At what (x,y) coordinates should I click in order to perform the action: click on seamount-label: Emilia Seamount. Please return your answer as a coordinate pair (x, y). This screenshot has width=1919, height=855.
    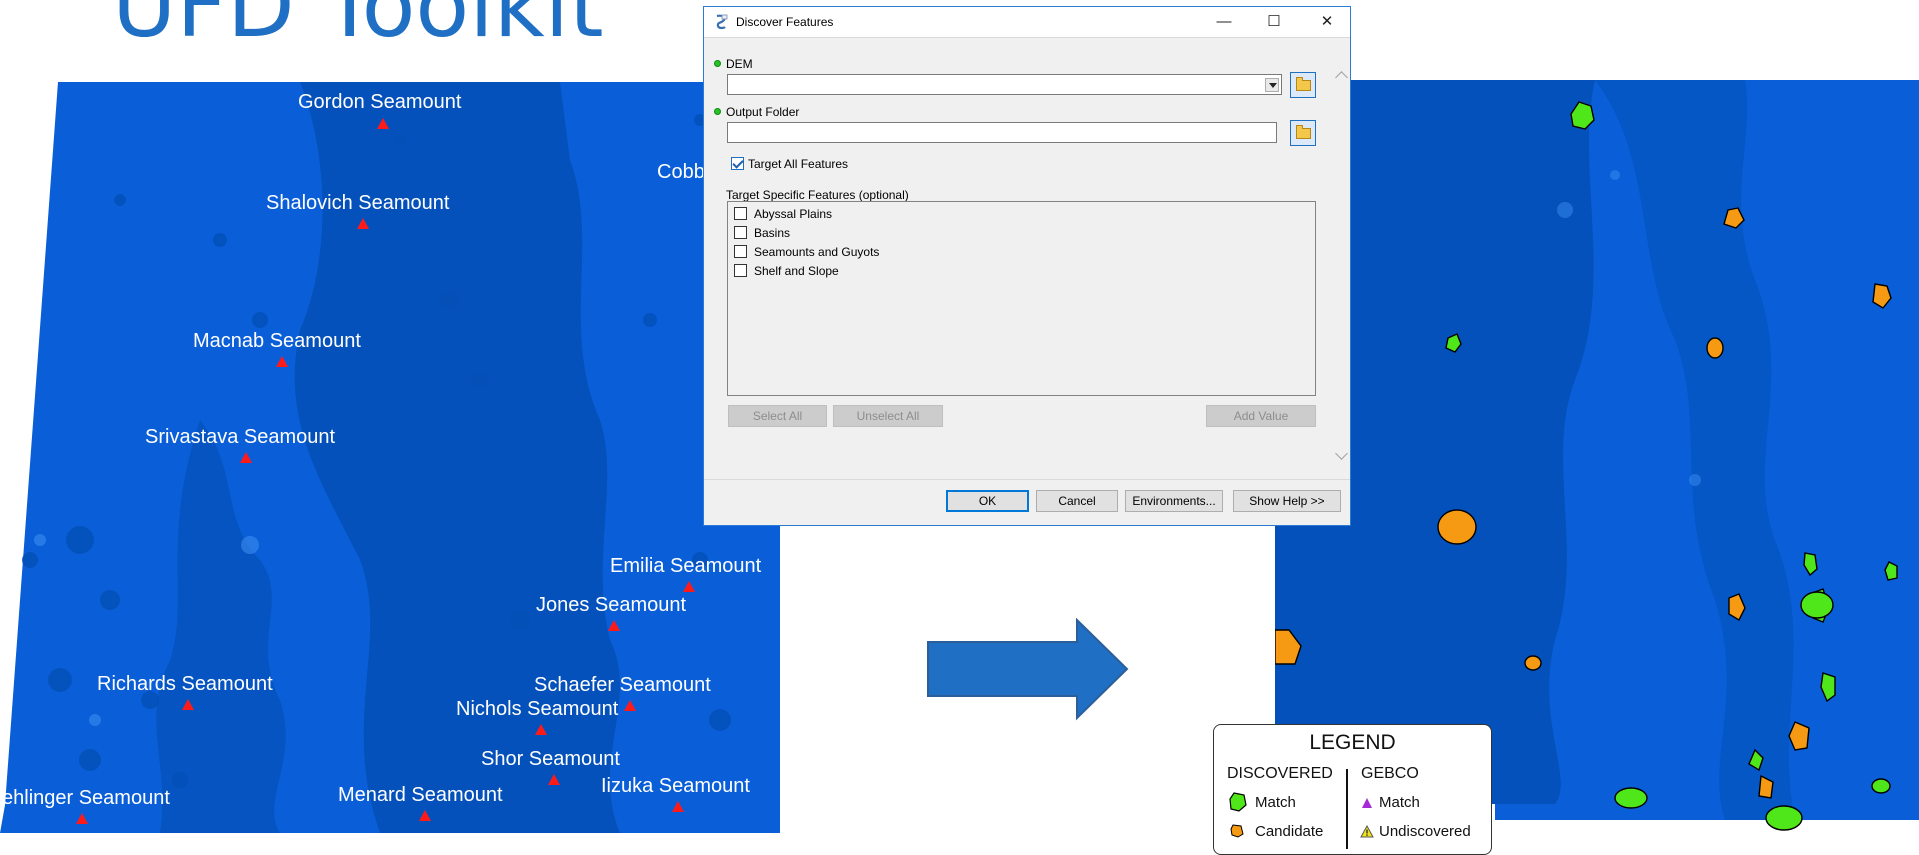
    Looking at the image, I should click on (686, 566).